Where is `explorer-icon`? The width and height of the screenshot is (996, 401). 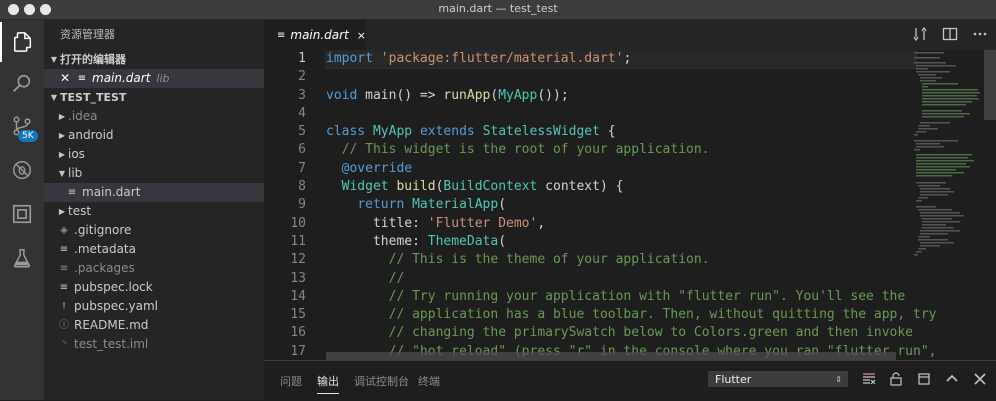 explorer-icon is located at coordinates (22, 42).